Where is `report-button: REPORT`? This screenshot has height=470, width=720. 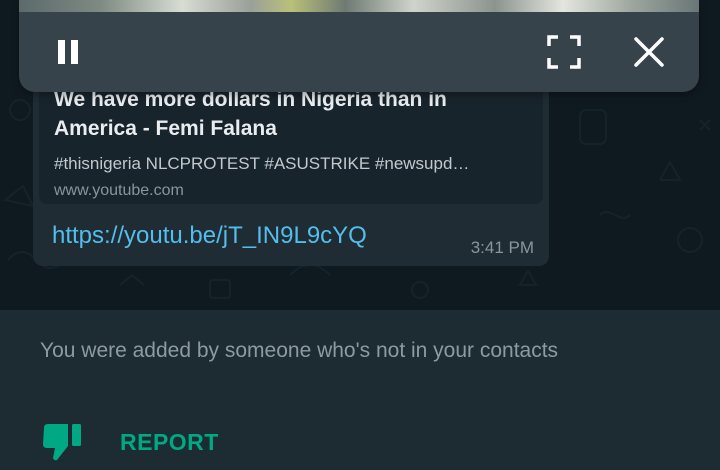
report-button: REPORT is located at coordinates (140, 442).